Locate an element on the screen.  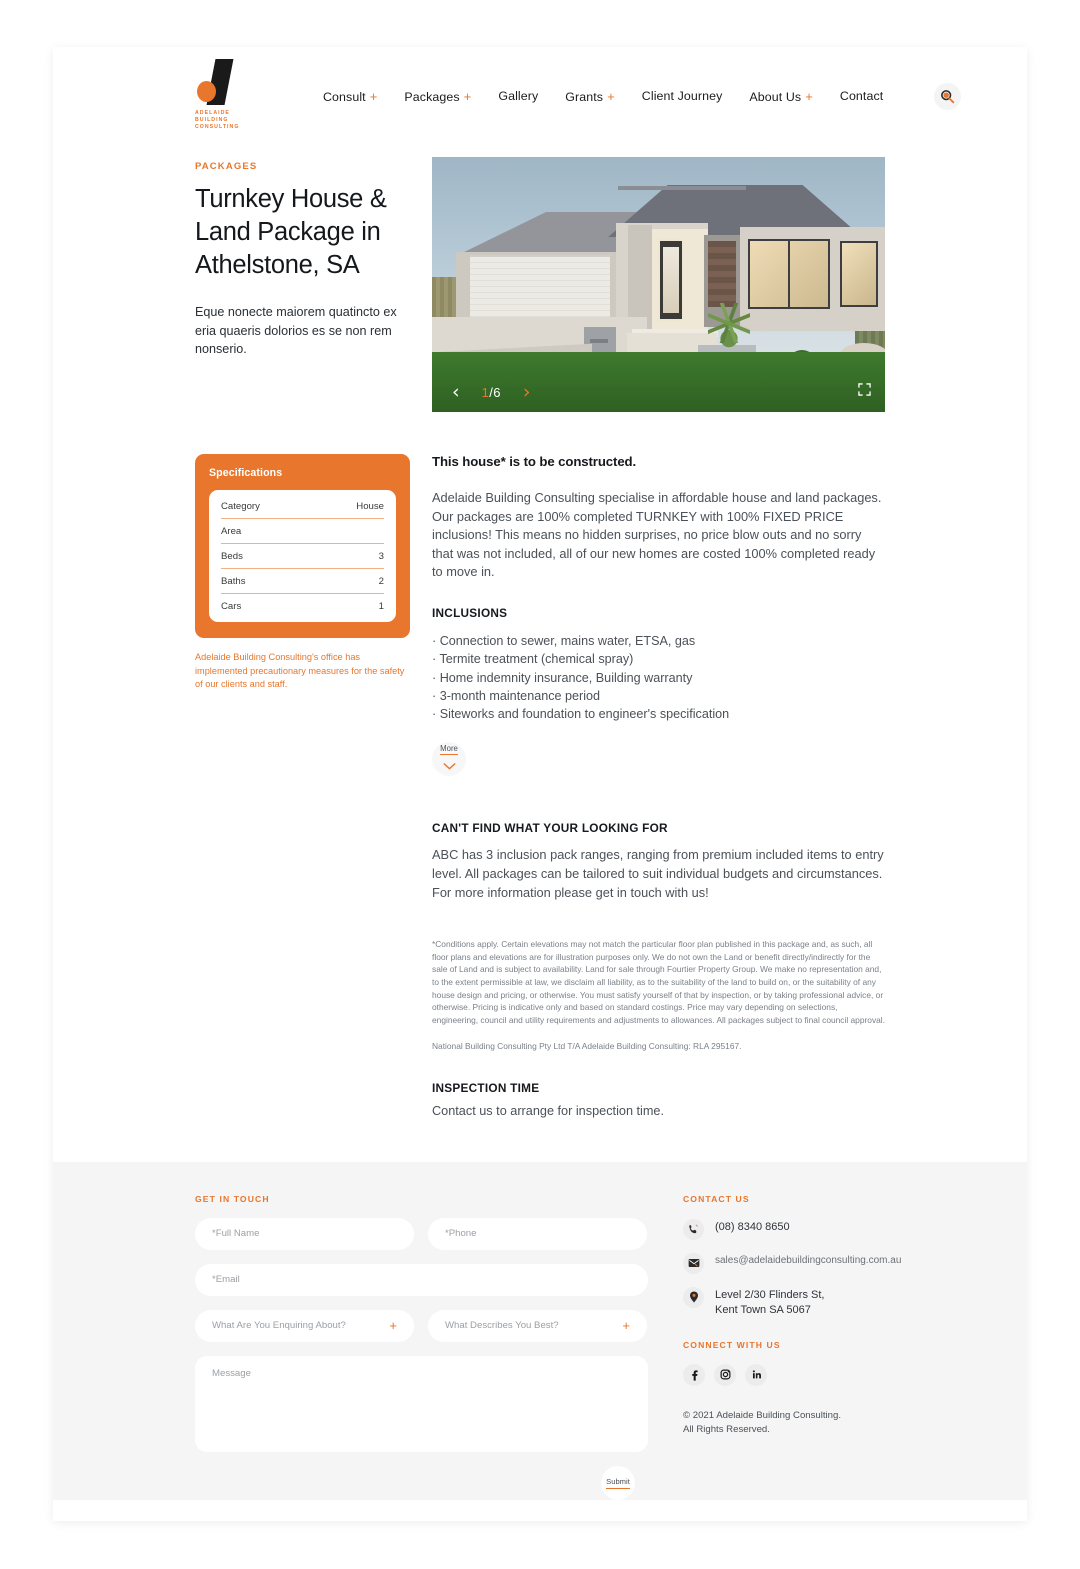
form-eyebrow: GET IN TOUCH is located at coordinates (232, 1198).